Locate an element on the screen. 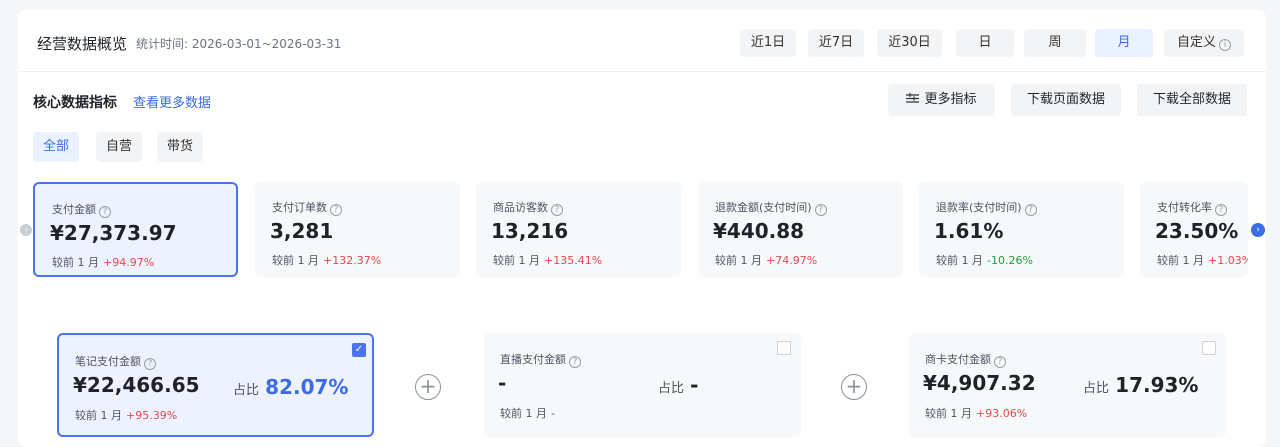 Image resolution: width=1280 pixels, height=447 pixels. stat-period: 统计时间: 2026-03-01~2026-03-31 is located at coordinates (239, 44).